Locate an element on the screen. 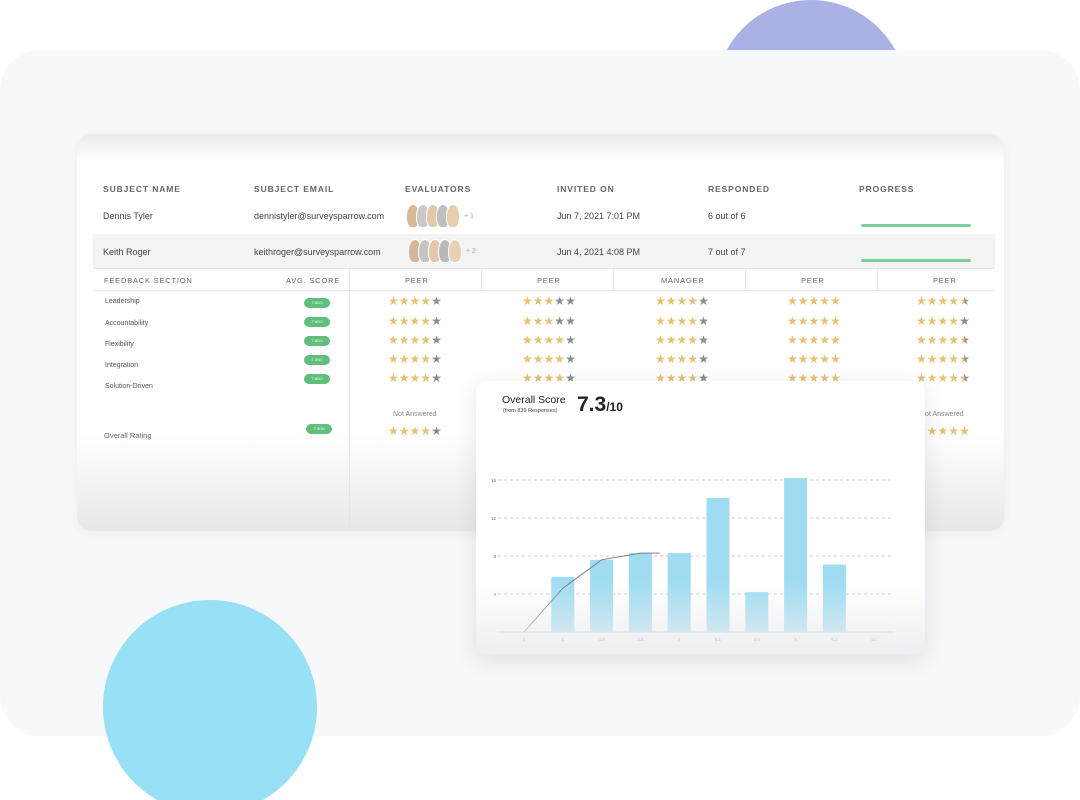 Image resolution: width=1080 pixels, height=800 pixels. evaluators-more-count: + 1 is located at coordinates (469, 216).